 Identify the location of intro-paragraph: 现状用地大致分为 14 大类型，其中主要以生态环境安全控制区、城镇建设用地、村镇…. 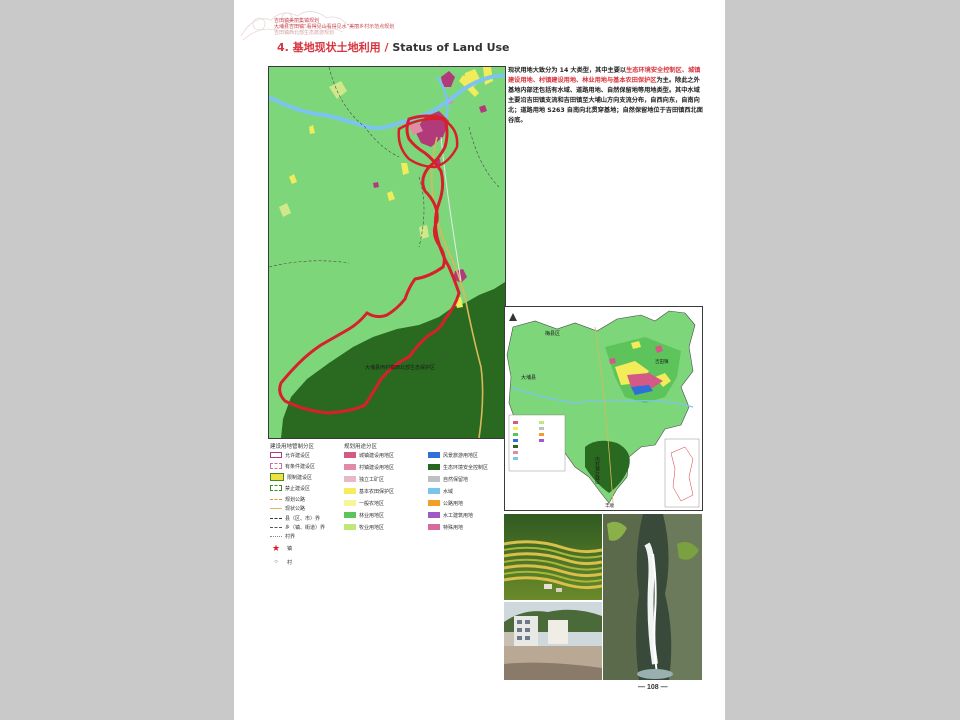
(606, 96).